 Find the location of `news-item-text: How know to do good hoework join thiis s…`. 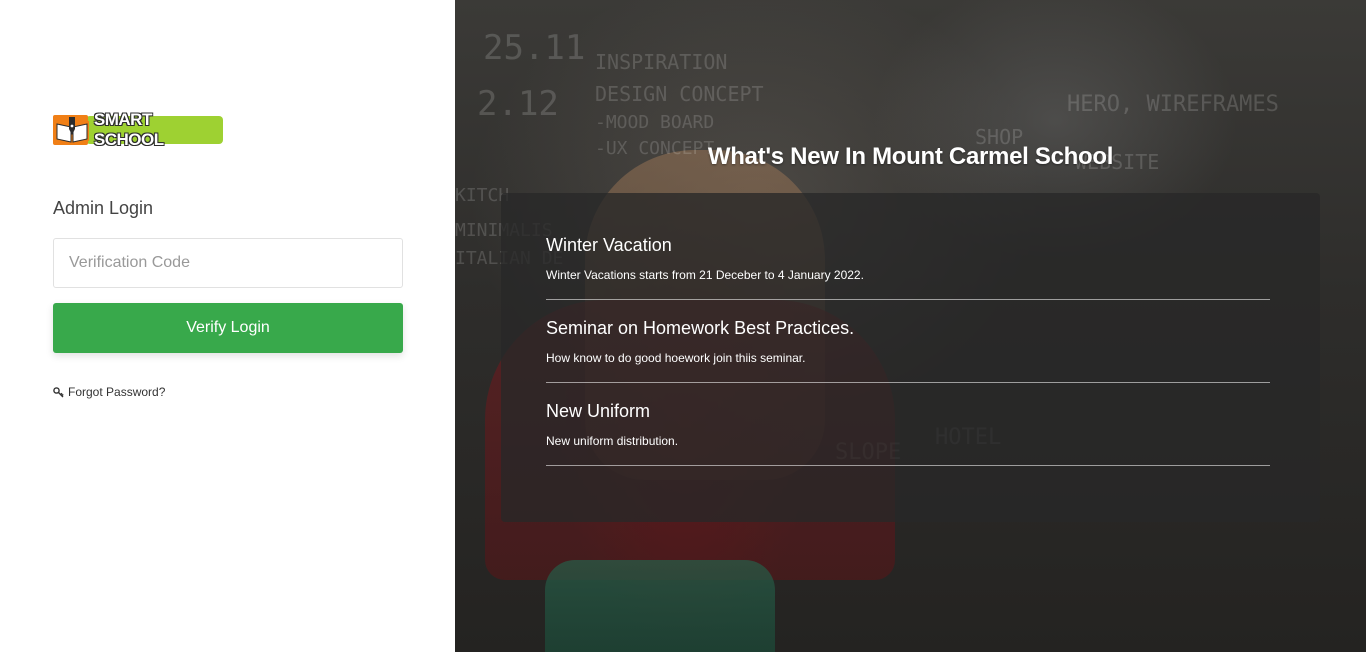

news-item-text: How know to do good hoework join thiis s… is located at coordinates (676, 358).